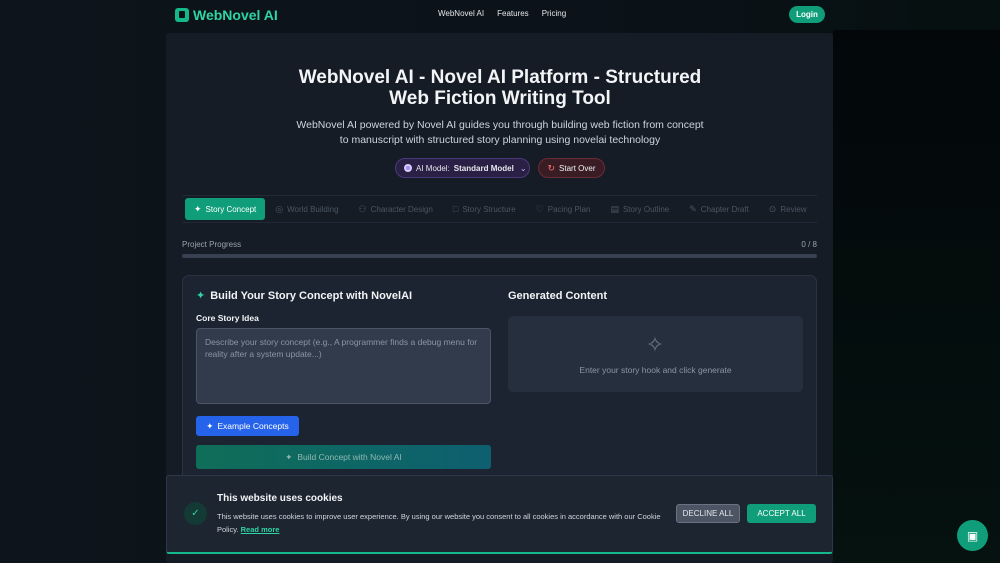  I want to click on model-value: Standard Model, so click(483, 168).